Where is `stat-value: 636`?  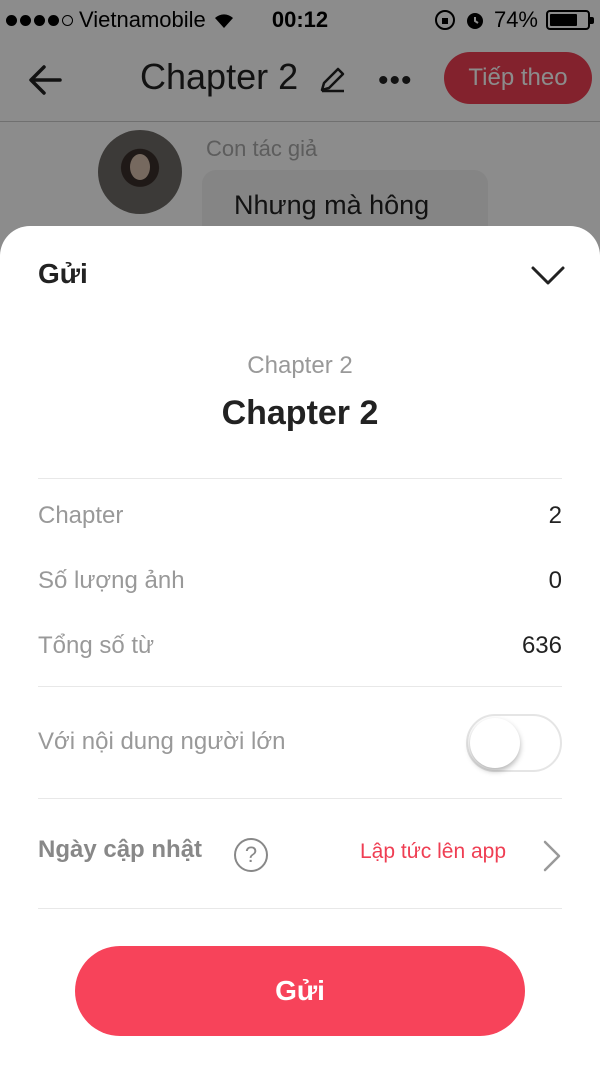
stat-value: 636 is located at coordinates (541, 645).